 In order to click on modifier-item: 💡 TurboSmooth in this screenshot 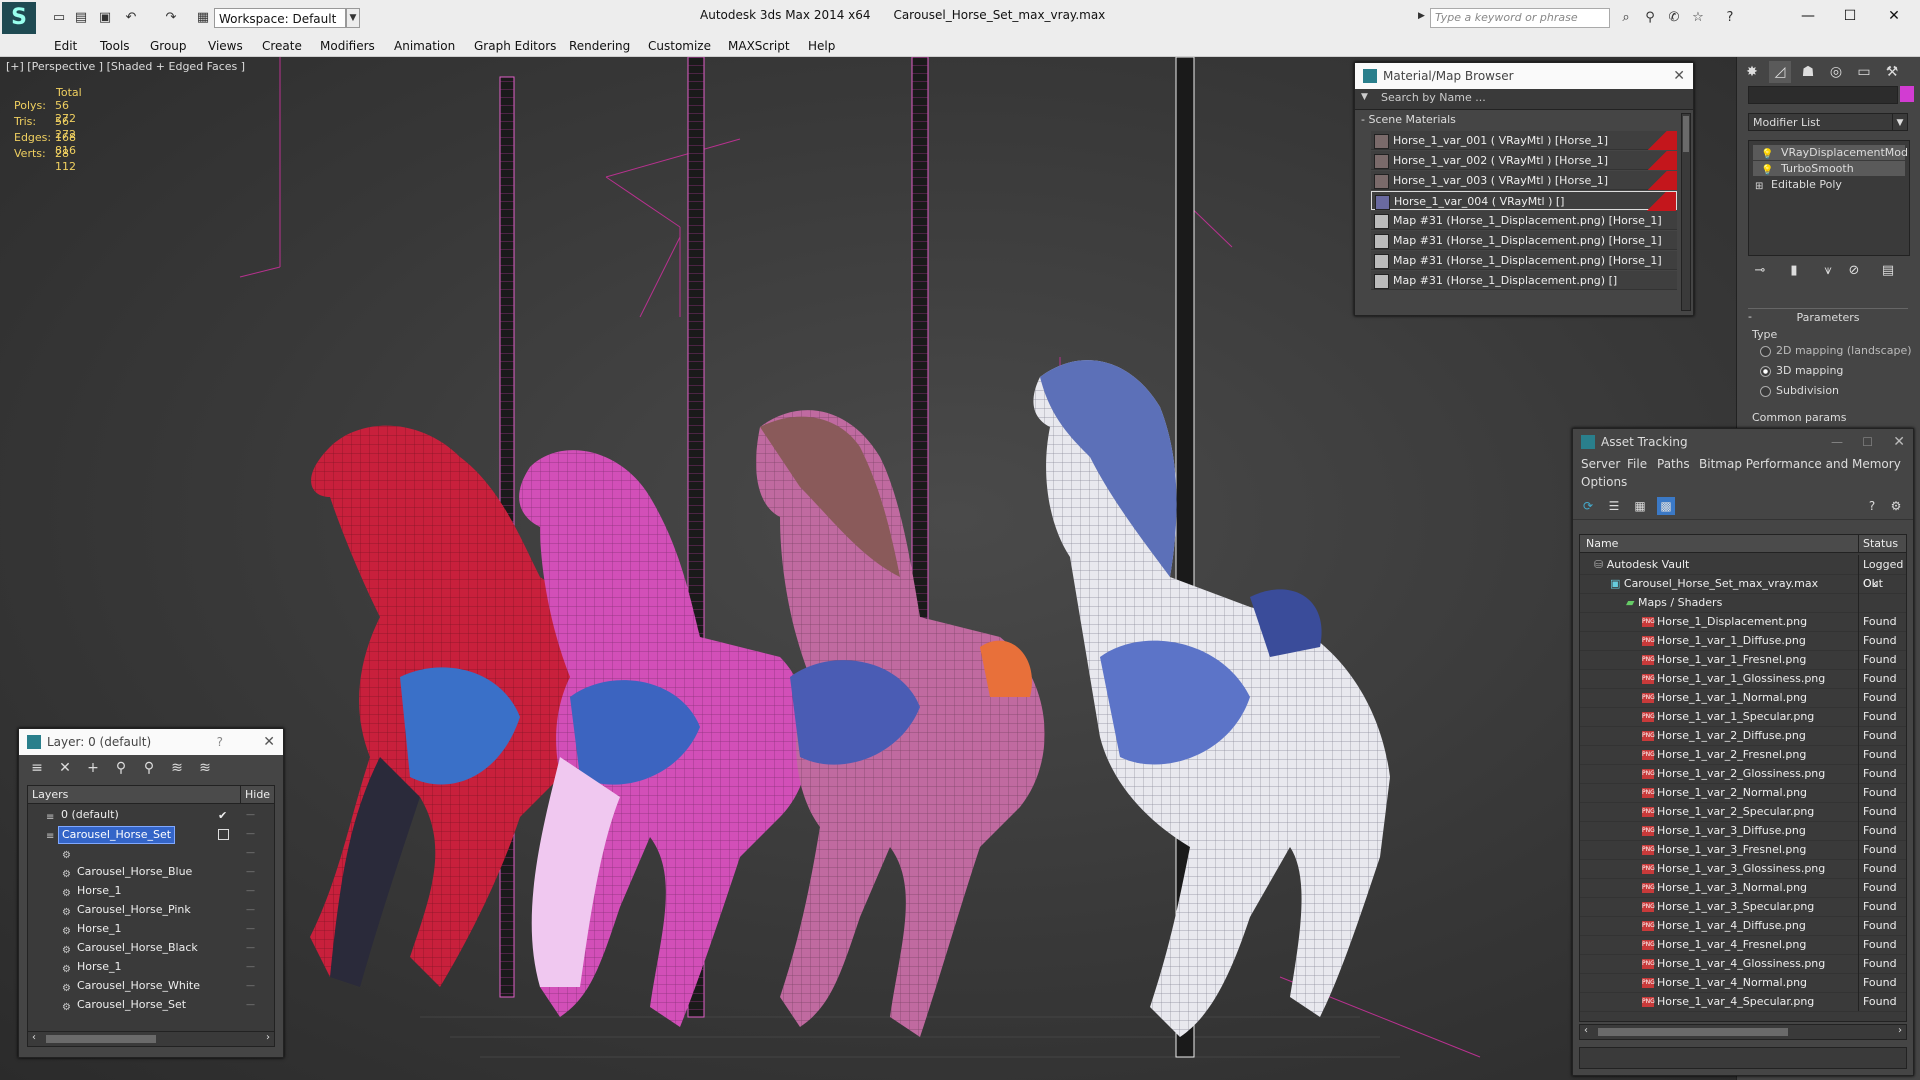, I will do `click(1829, 168)`.